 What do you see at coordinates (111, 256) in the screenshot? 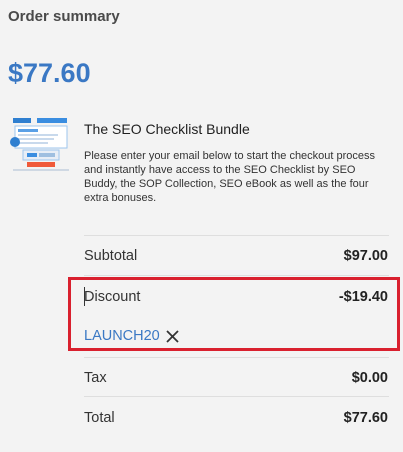
I see `subtotal-label: Subtotal` at bounding box center [111, 256].